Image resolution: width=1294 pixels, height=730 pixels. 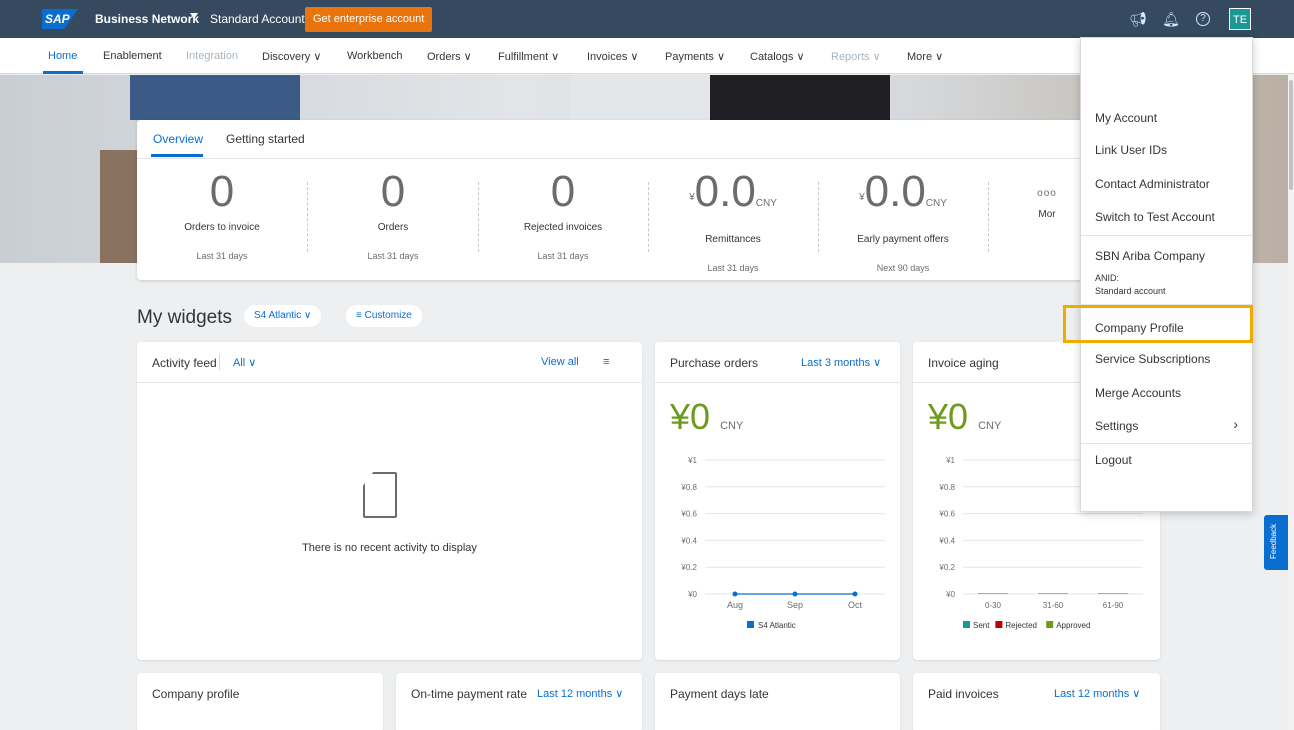 I want to click on purchase-orders-period-dropdown: Last 3 months ∨, so click(x=841, y=362).